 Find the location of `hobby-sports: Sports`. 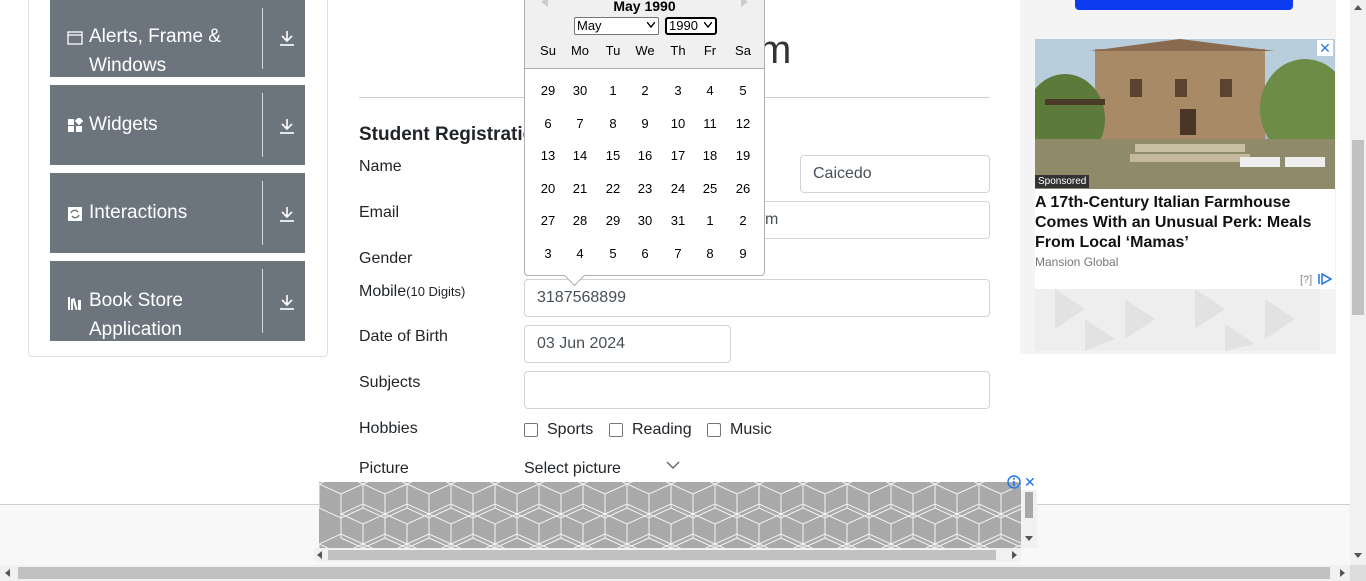

hobby-sports: Sports is located at coordinates (558, 430).